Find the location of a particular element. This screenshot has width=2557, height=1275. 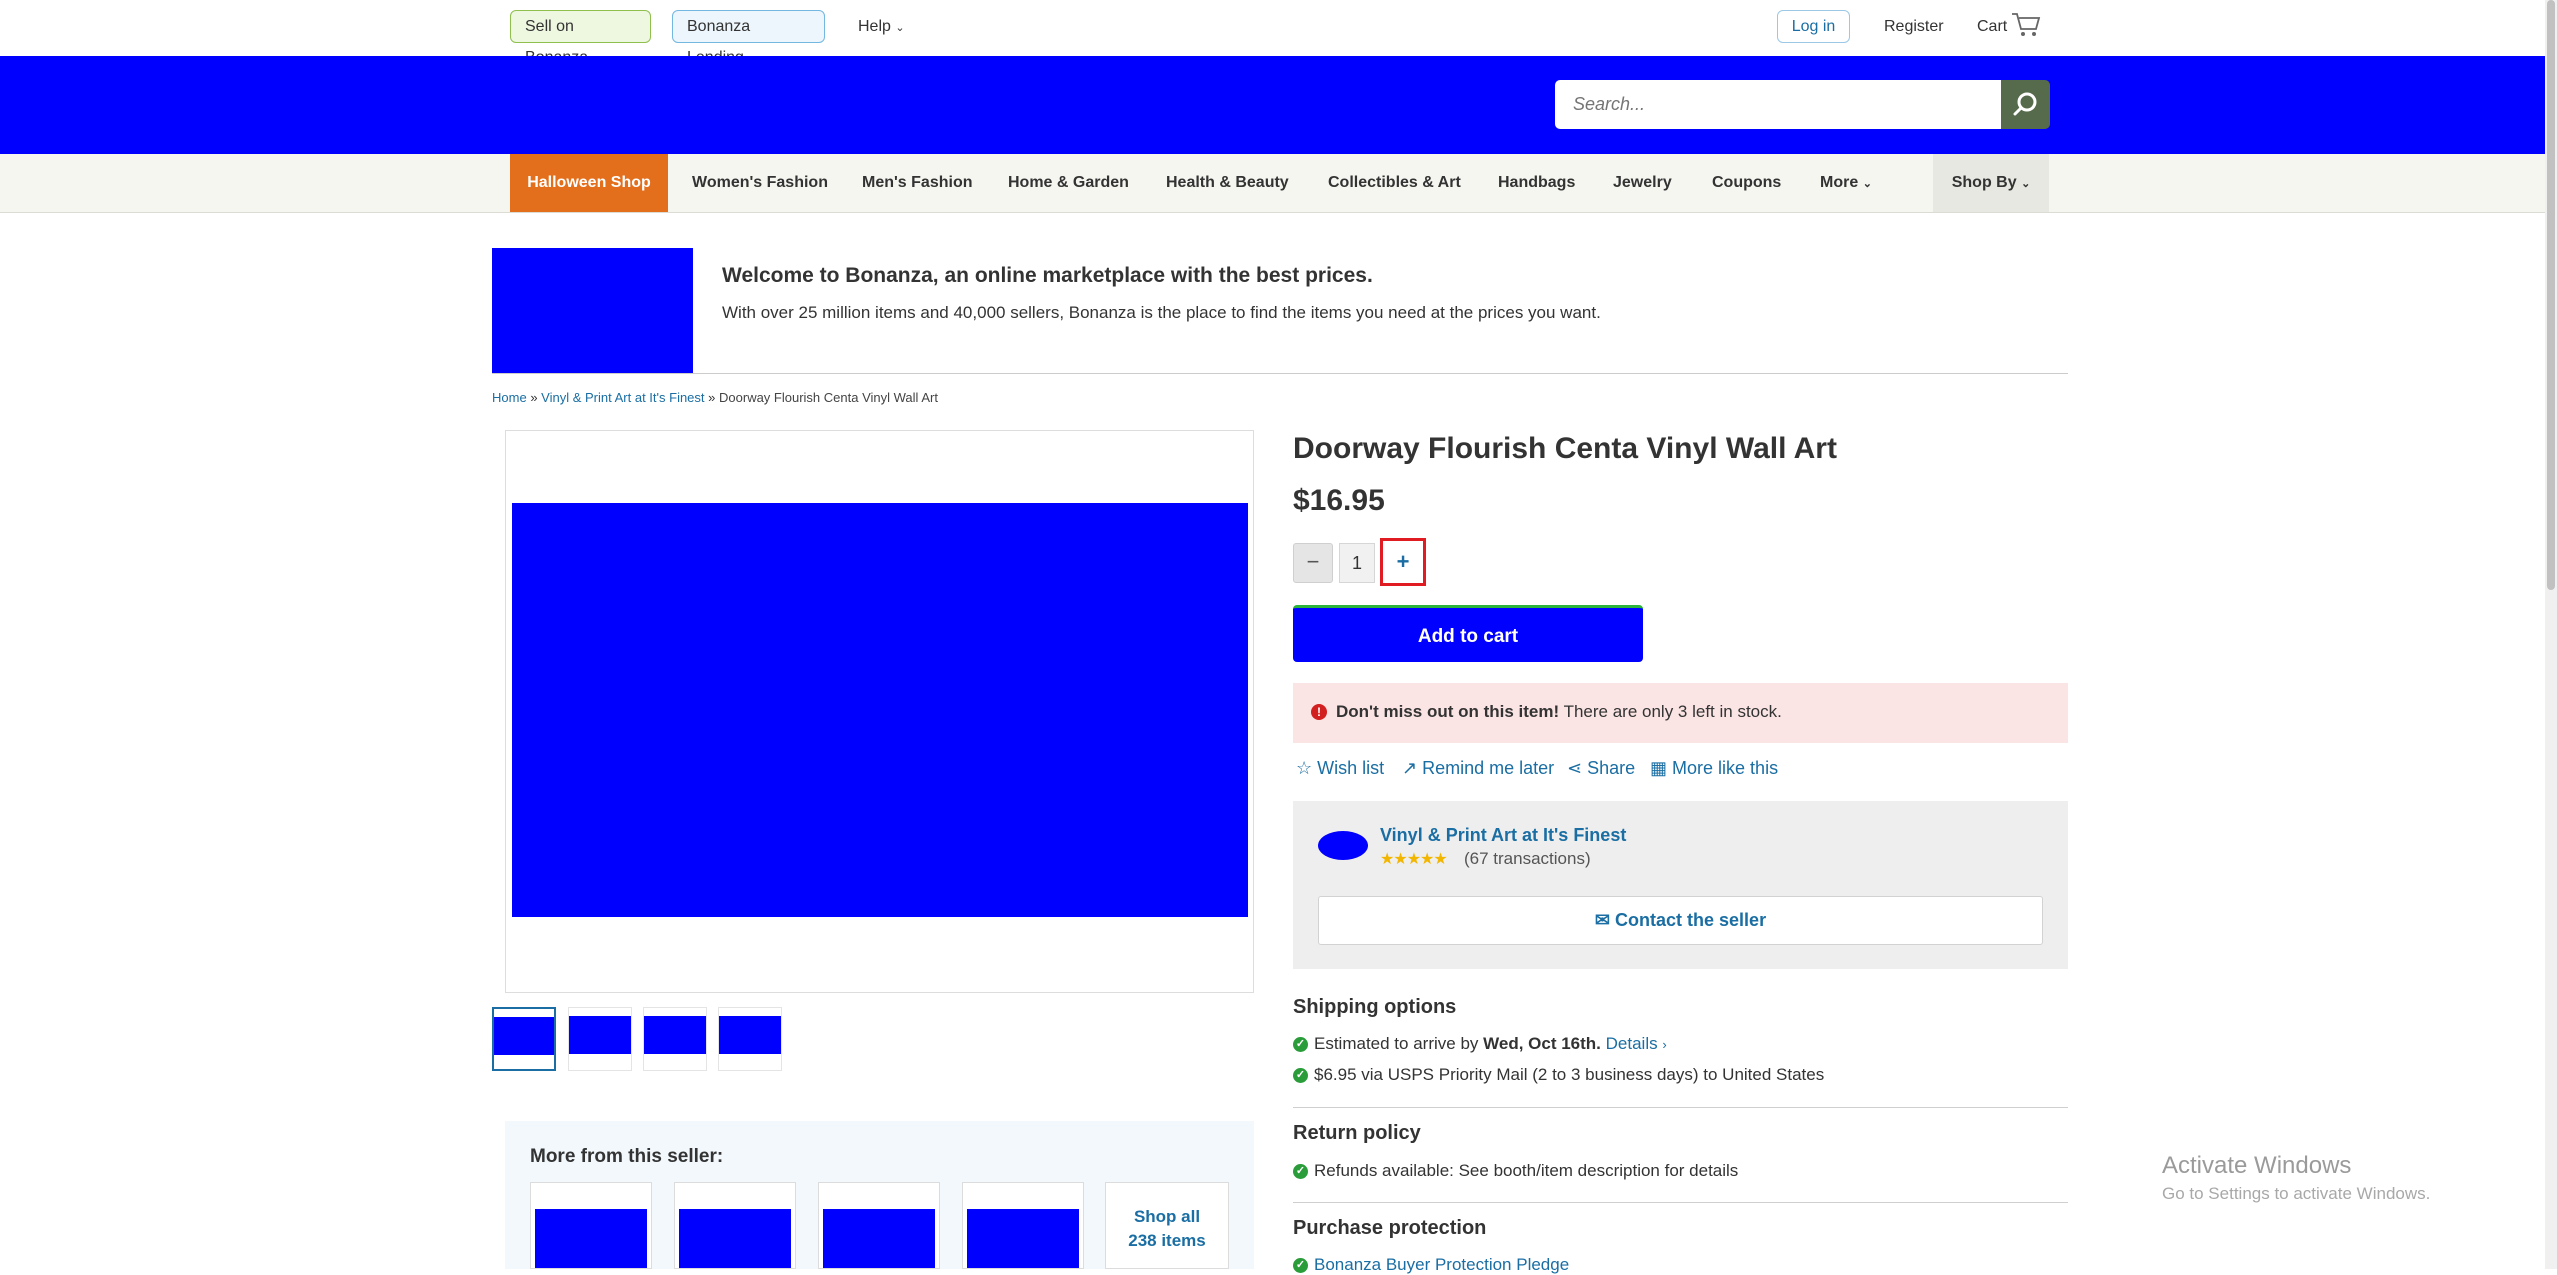

help-label: Help is located at coordinates (874, 26).